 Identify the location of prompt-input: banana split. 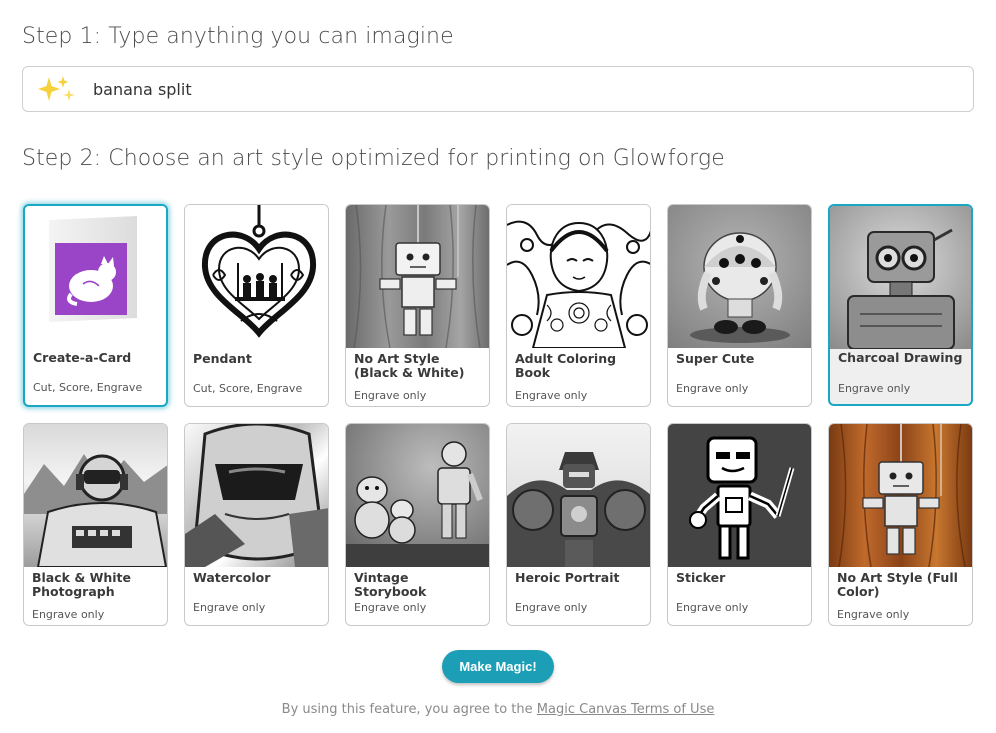
(498, 89).